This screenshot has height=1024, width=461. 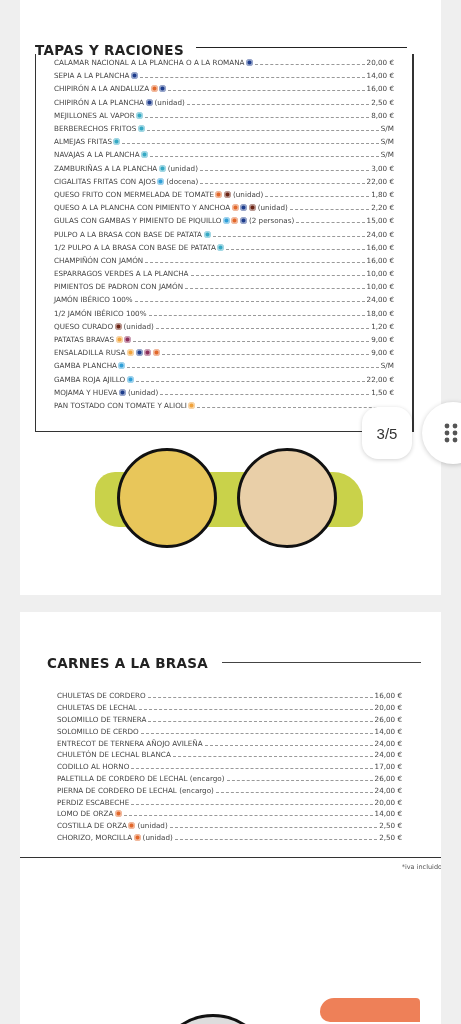 I want to click on grid-icon, so click(x=451, y=433).